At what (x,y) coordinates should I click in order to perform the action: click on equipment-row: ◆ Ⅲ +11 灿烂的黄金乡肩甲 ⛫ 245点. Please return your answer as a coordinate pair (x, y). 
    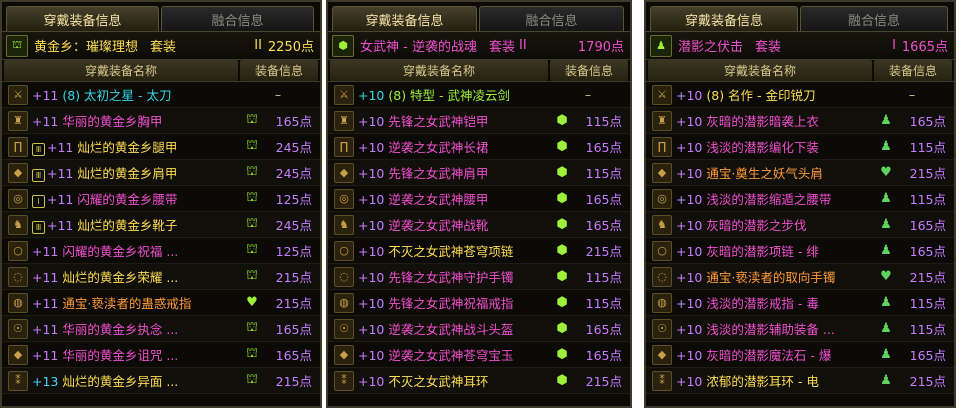
    Looking at the image, I should click on (161, 173).